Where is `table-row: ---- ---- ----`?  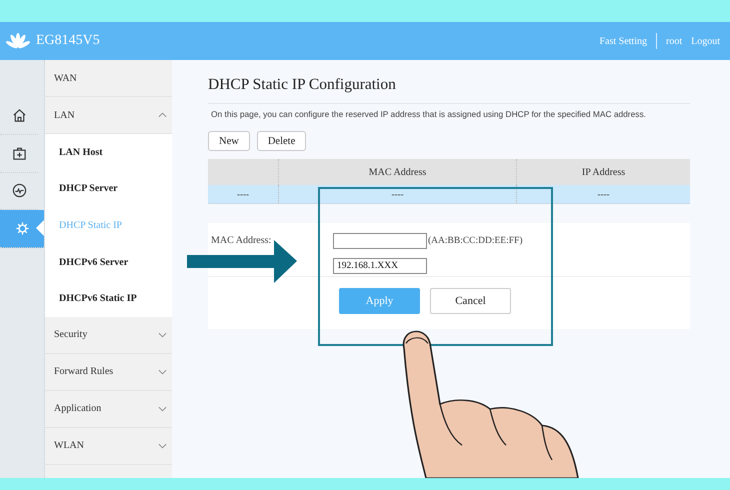 table-row: ---- ---- ---- is located at coordinates (449, 194).